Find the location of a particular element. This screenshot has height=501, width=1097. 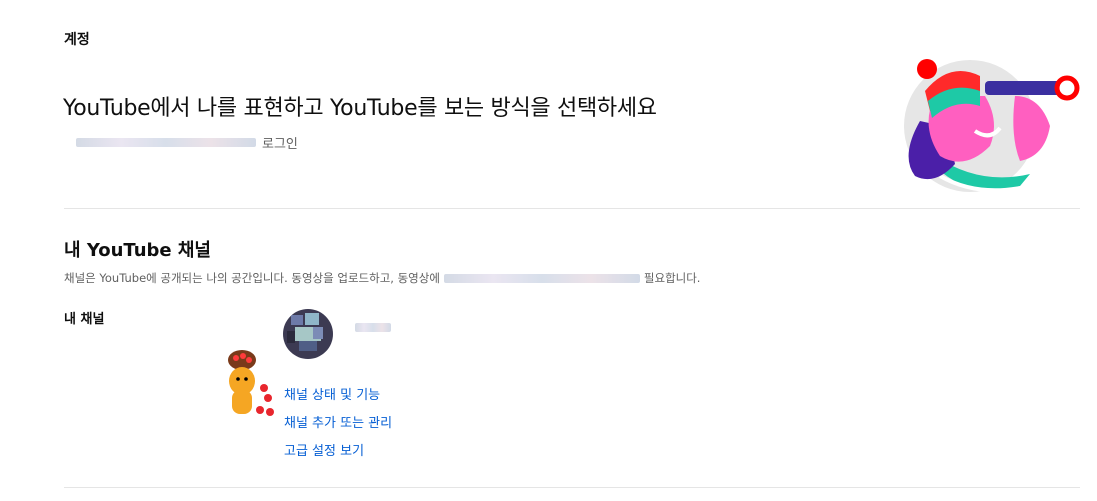

login-info: 로그인 is located at coordinates (187, 142).